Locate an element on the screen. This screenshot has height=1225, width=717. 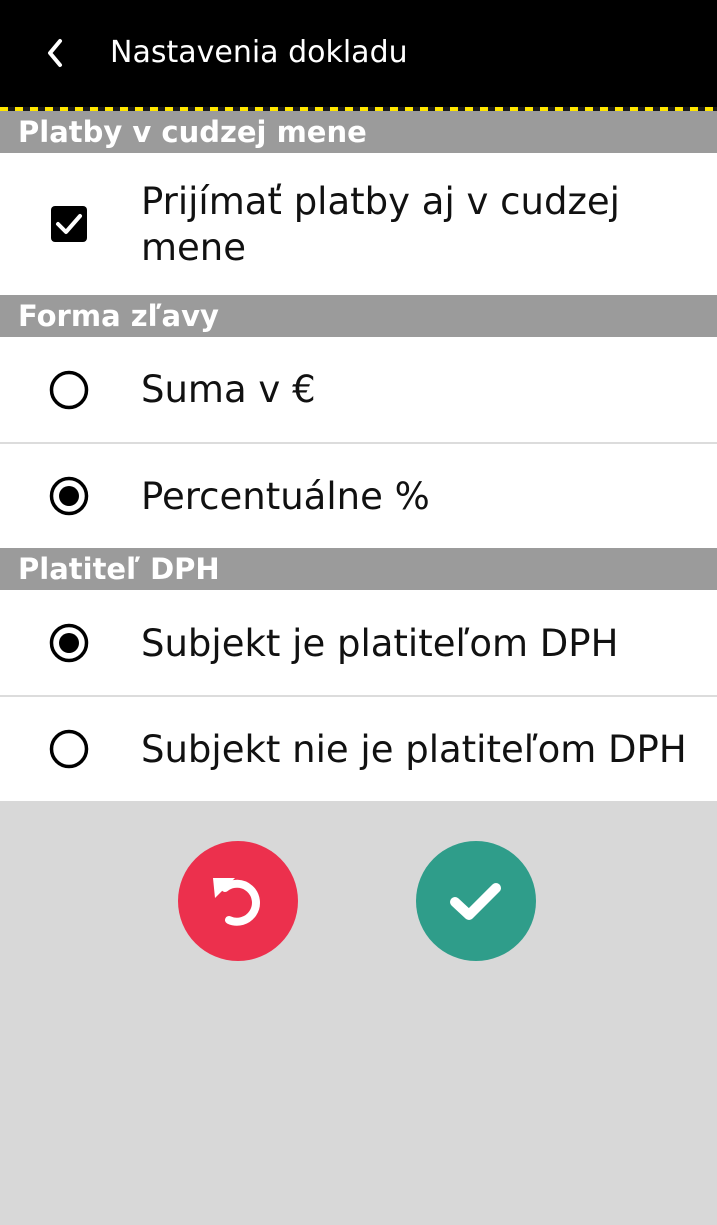
discount-option-amount: Suma v € is located at coordinates (358, 389).